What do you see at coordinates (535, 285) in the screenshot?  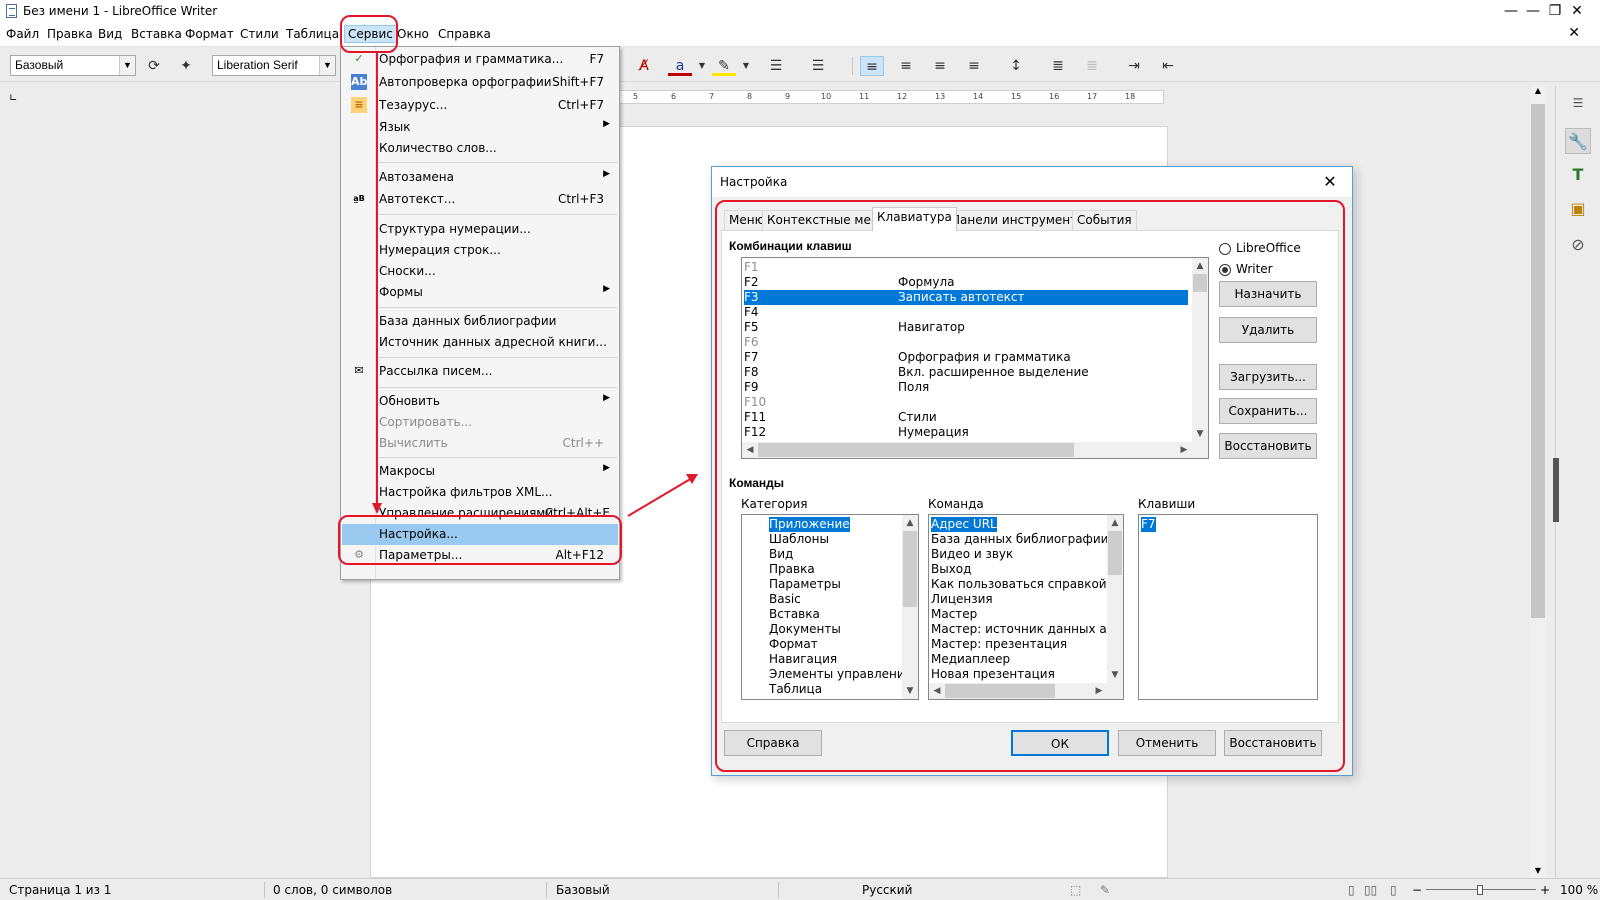 I see `annotation-arrows` at bounding box center [535, 285].